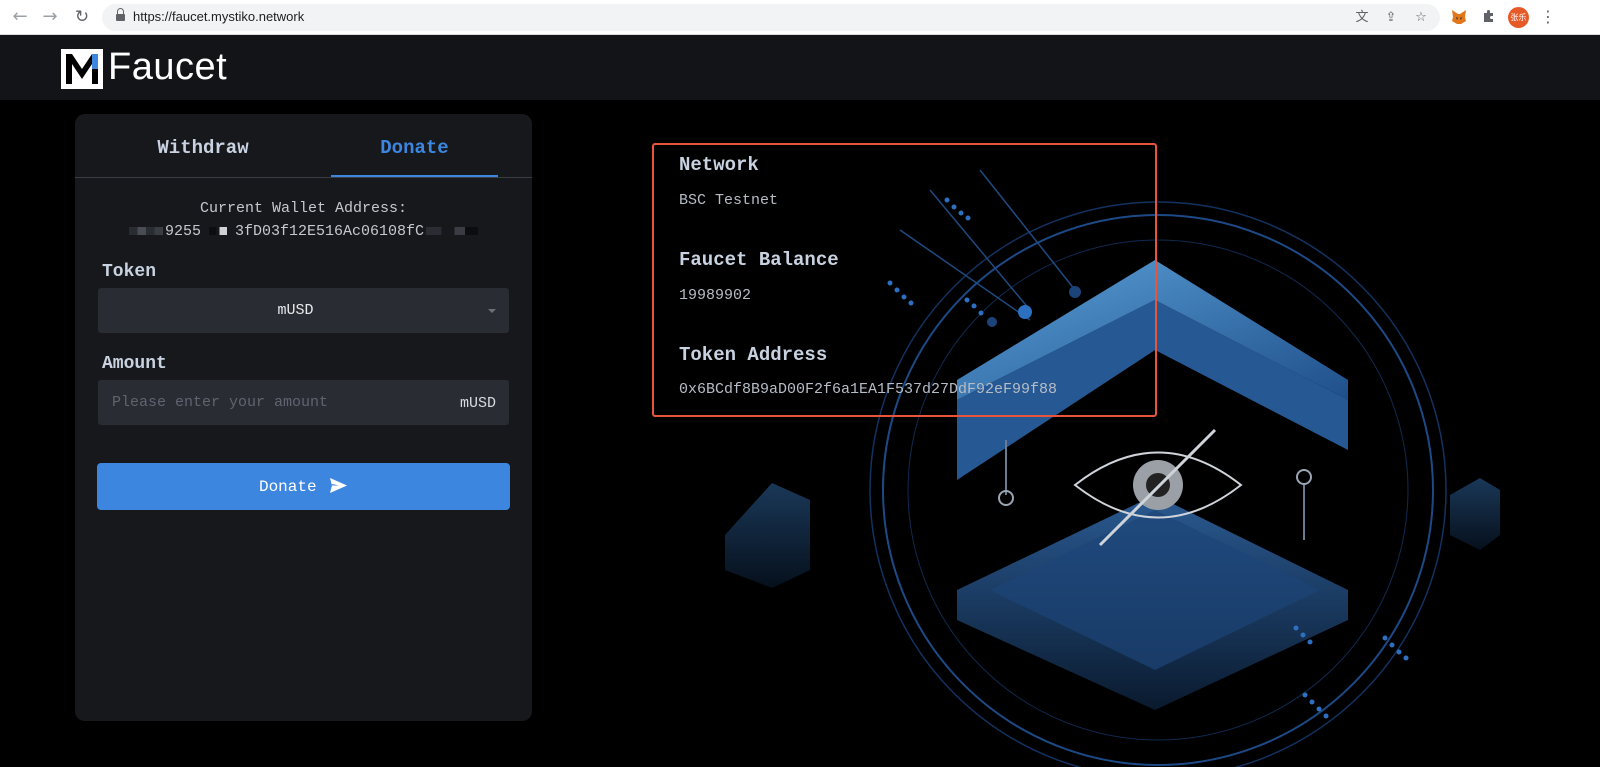 The width and height of the screenshot is (1600, 767). Describe the element at coordinates (295, 310) in the screenshot. I see `token-select-value: mUSD` at that location.